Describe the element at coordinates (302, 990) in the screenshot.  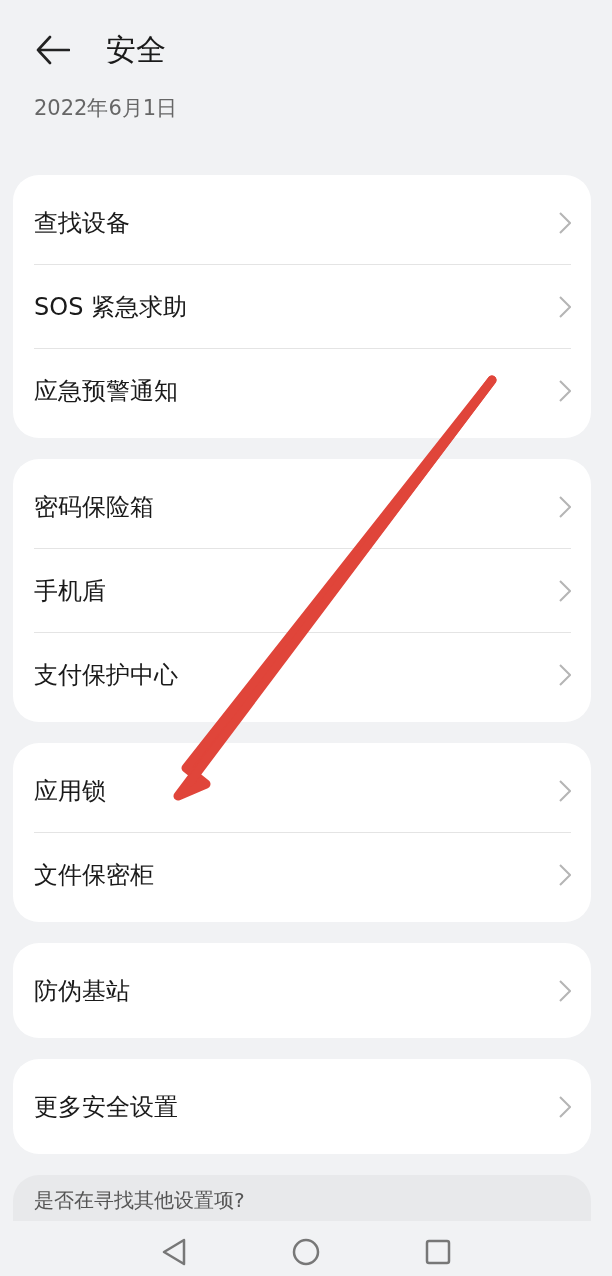
I see `settings-item: 防伪基站` at that location.